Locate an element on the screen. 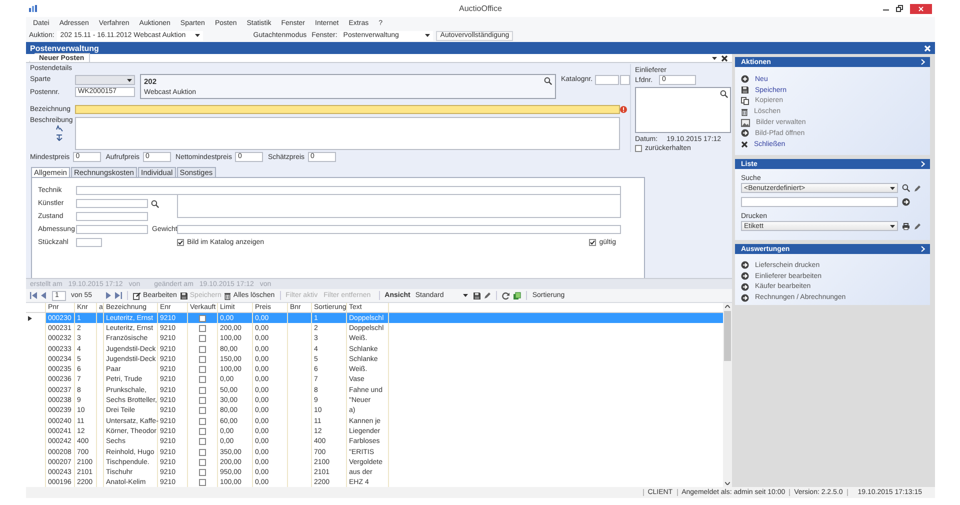  scroll-up-icon is located at coordinates (727, 306).